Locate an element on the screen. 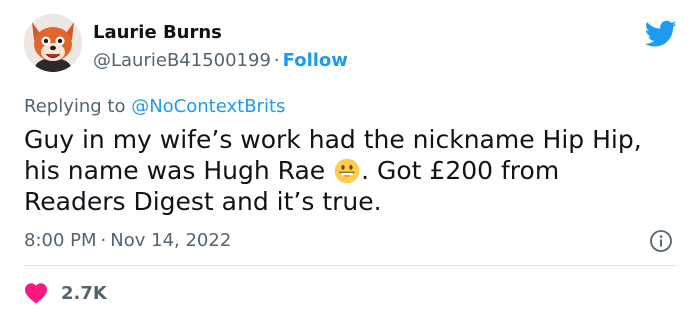  replying-to: Replying to @NoContextBrits is located at coordinates (154, 107).